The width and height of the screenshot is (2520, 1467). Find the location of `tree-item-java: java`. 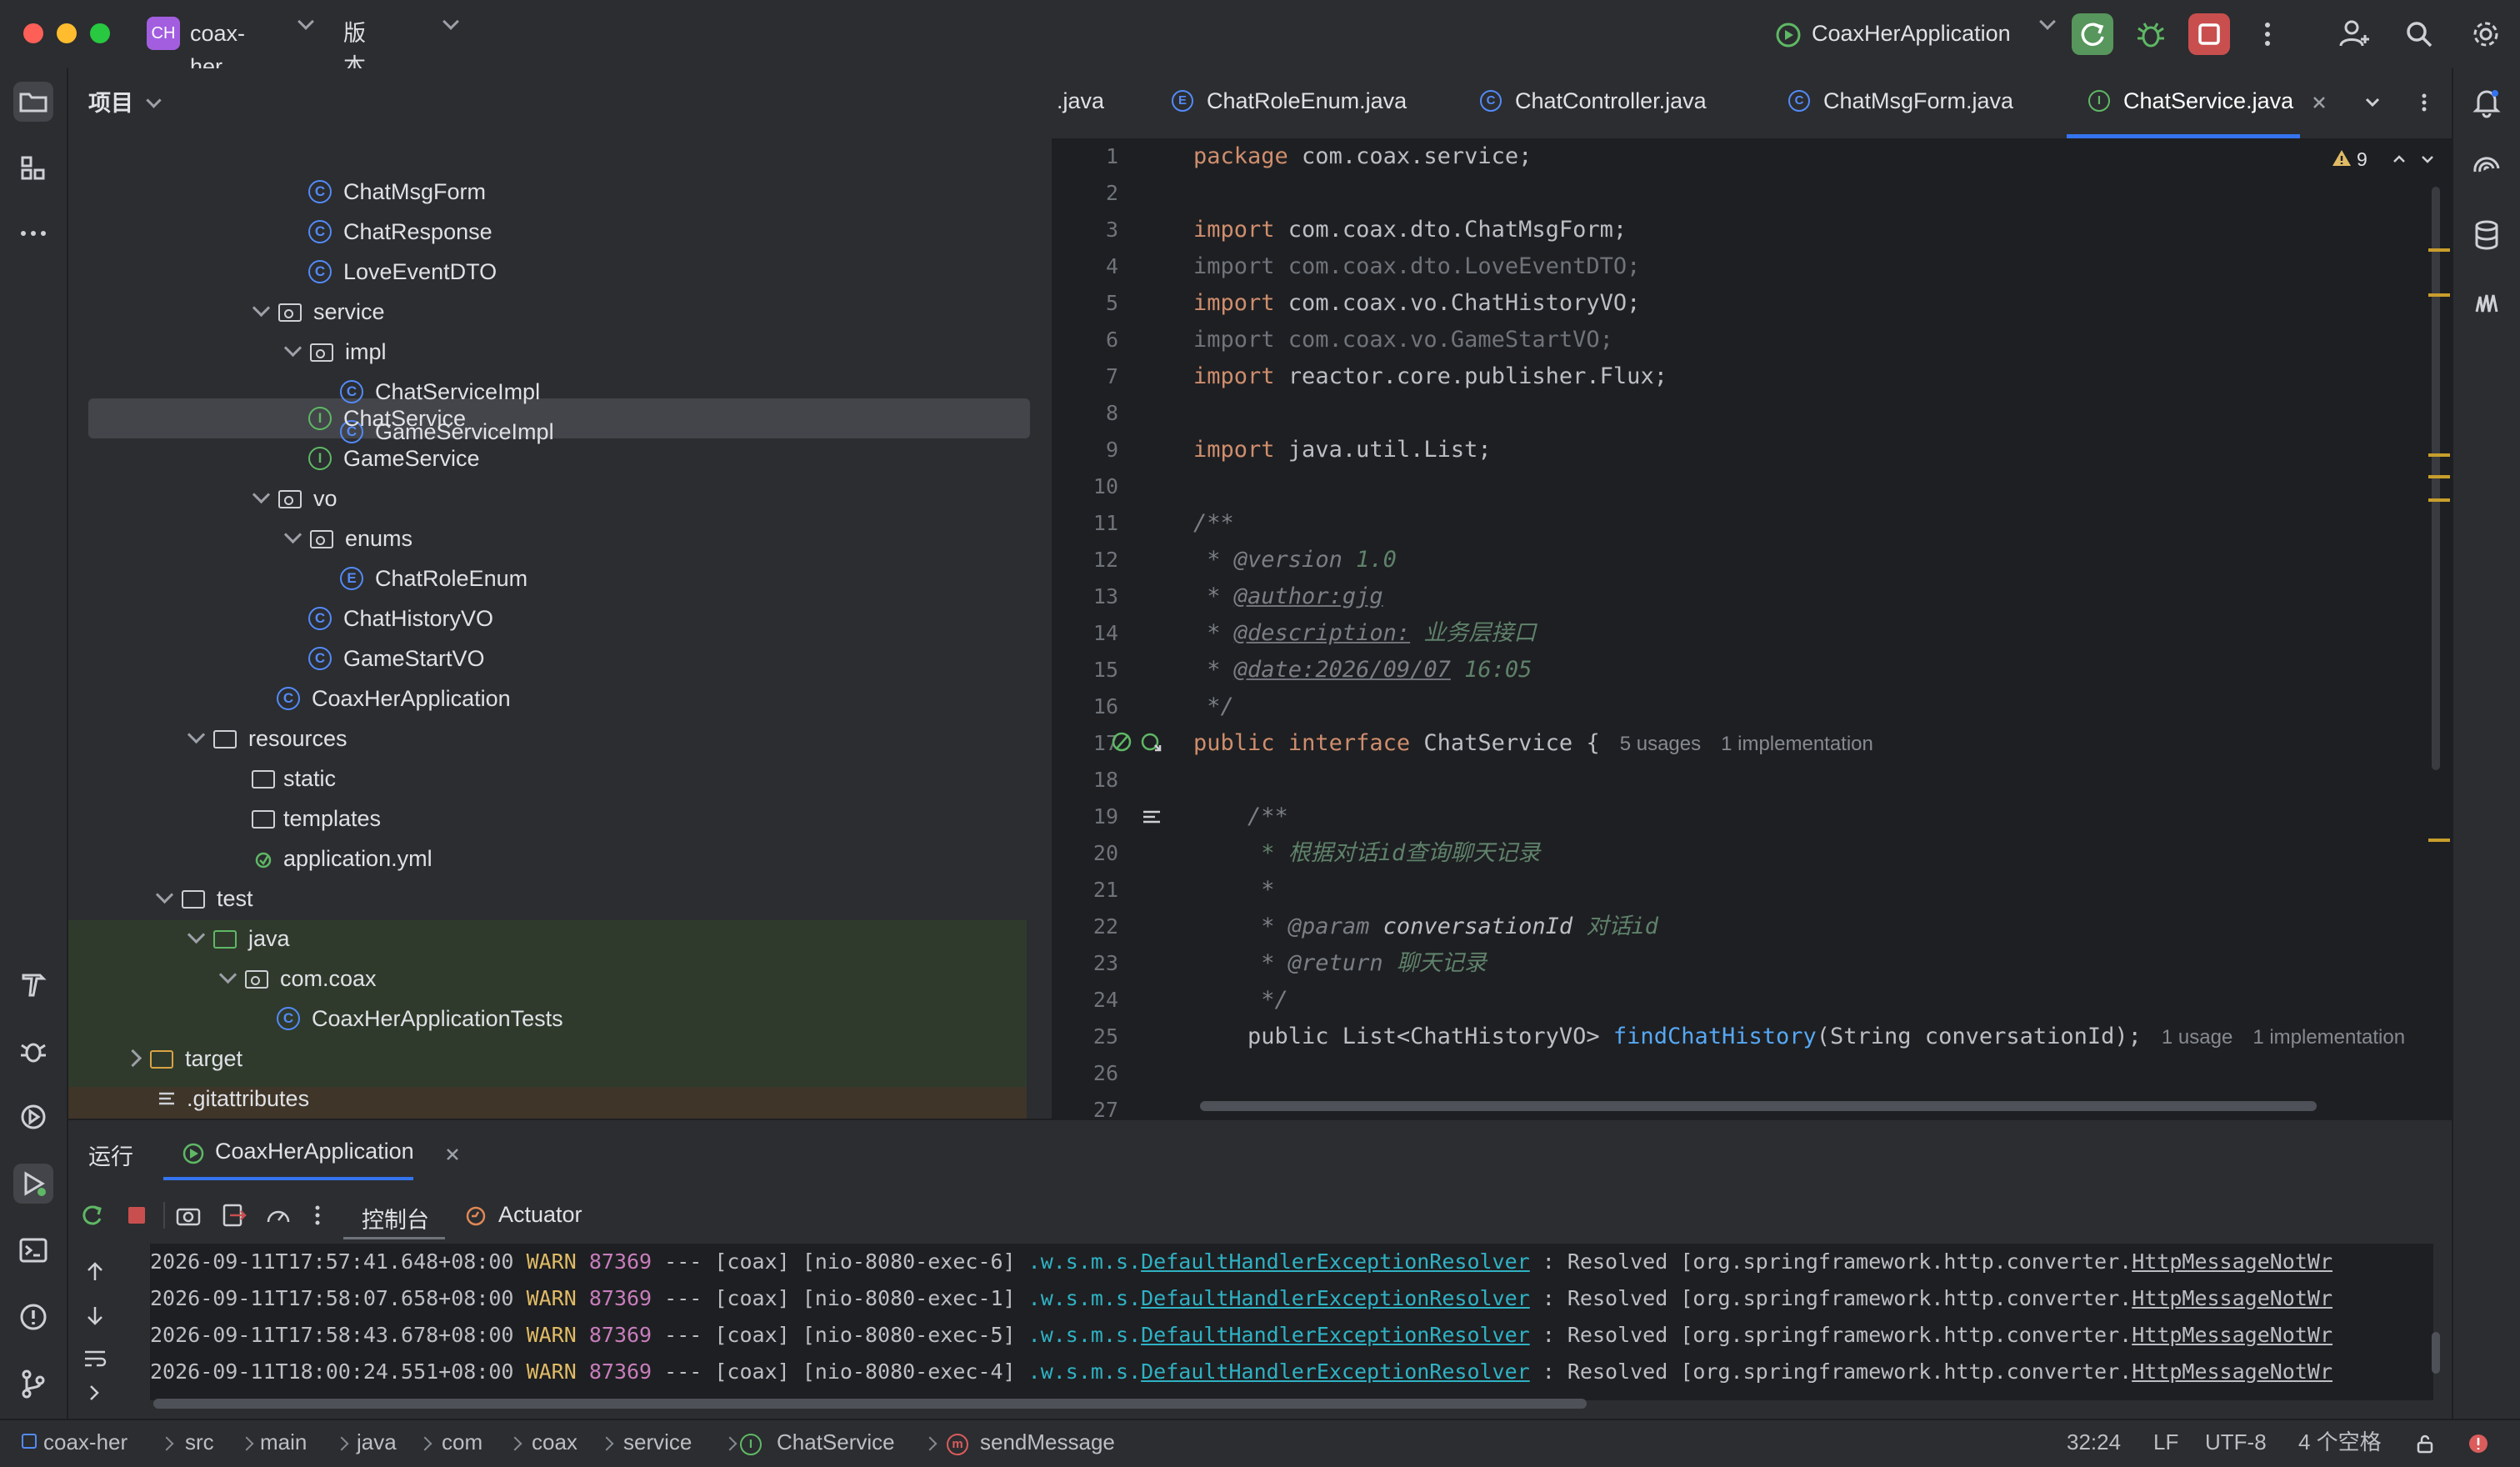

tree-item-java: java is located at coordinates (238, 939).